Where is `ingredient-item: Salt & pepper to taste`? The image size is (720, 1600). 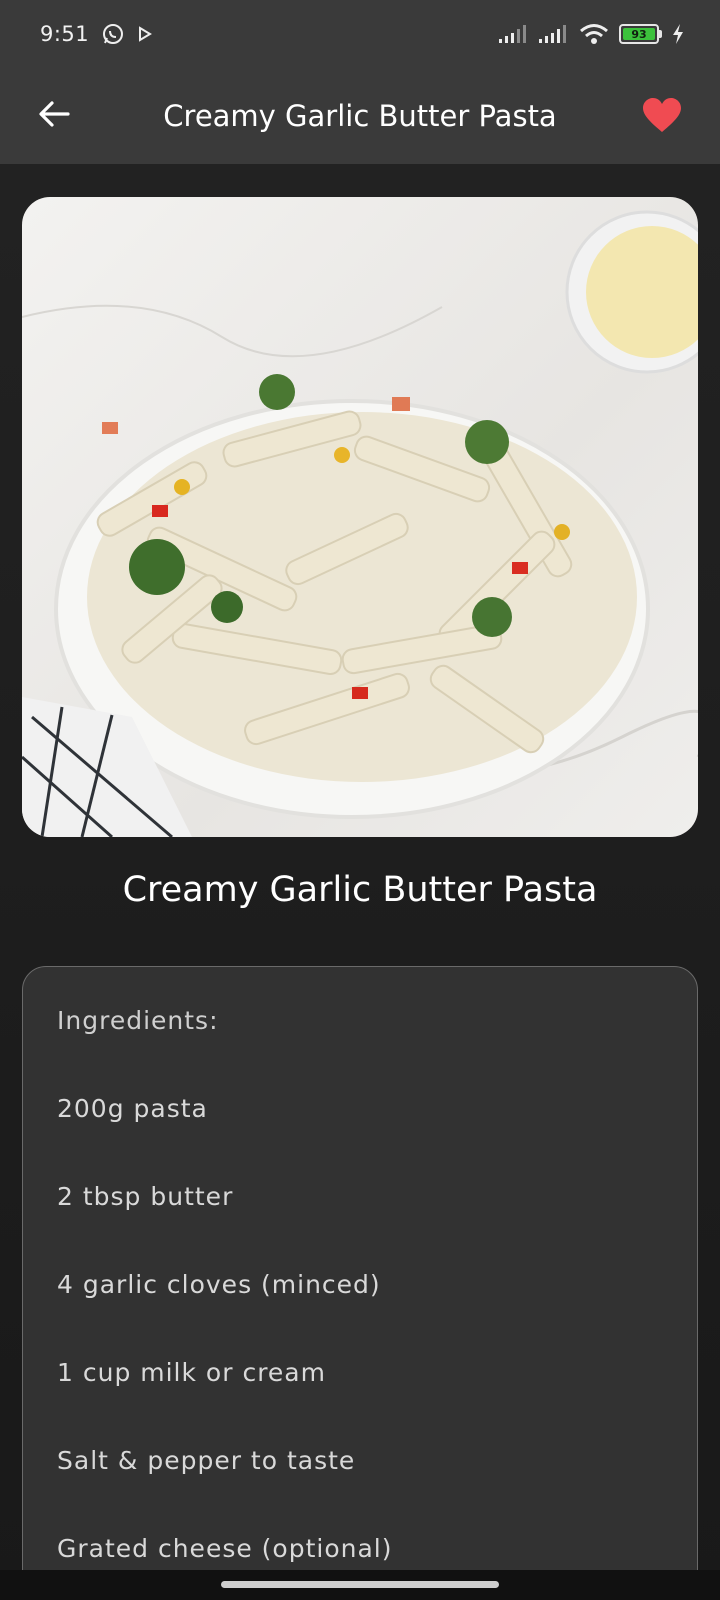 ingredient-item: Salt & pepper to taste is located at coordinates (206, 1460).